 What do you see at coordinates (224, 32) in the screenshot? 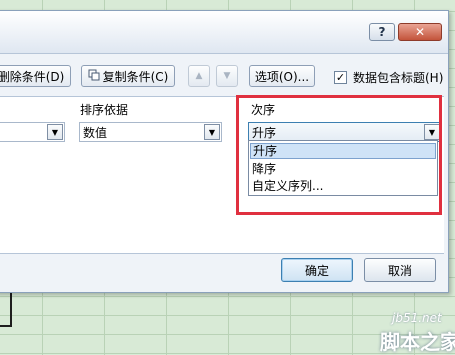
I see `dialog-titlebar: ? ✕` at bounding box center [224, 32].